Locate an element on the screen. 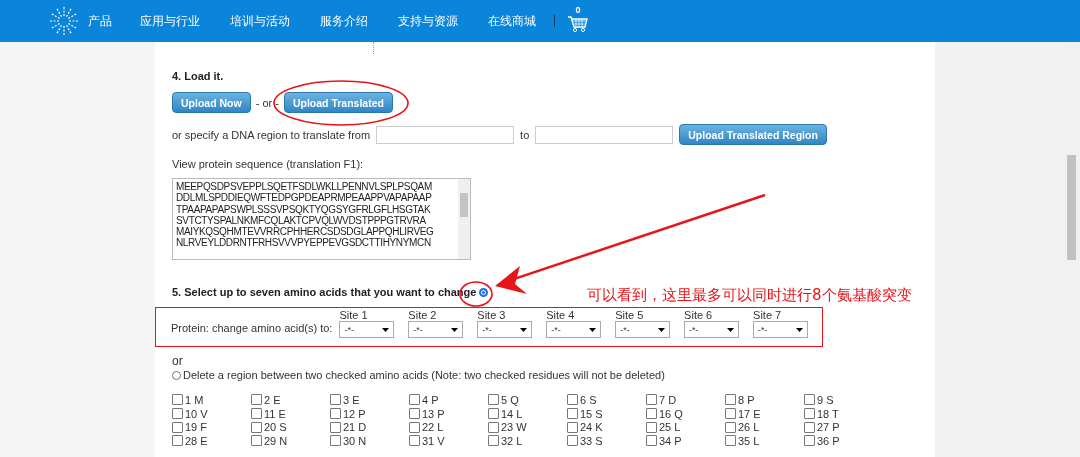 This screenshot has height=457, width=1080. upload-translated-button: Upload Translated is located at coordinates (338, 102).